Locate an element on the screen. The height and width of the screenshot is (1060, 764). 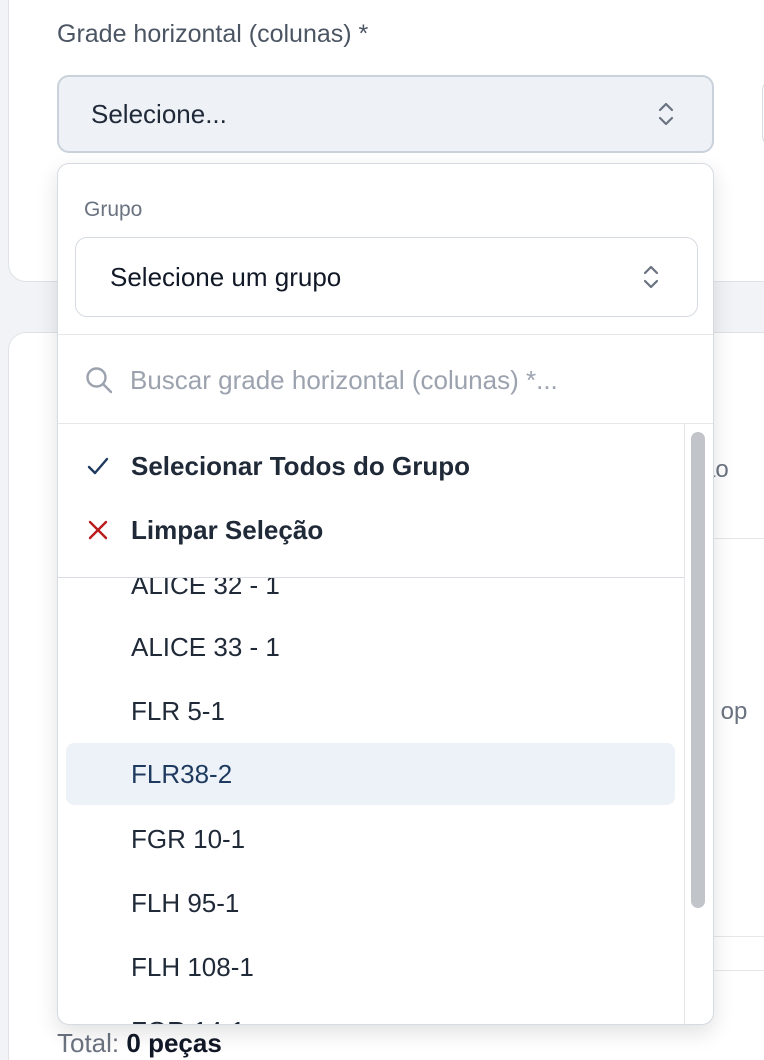
clear-selection-button: Limpar Seleção is located at coordinates (371, 530).